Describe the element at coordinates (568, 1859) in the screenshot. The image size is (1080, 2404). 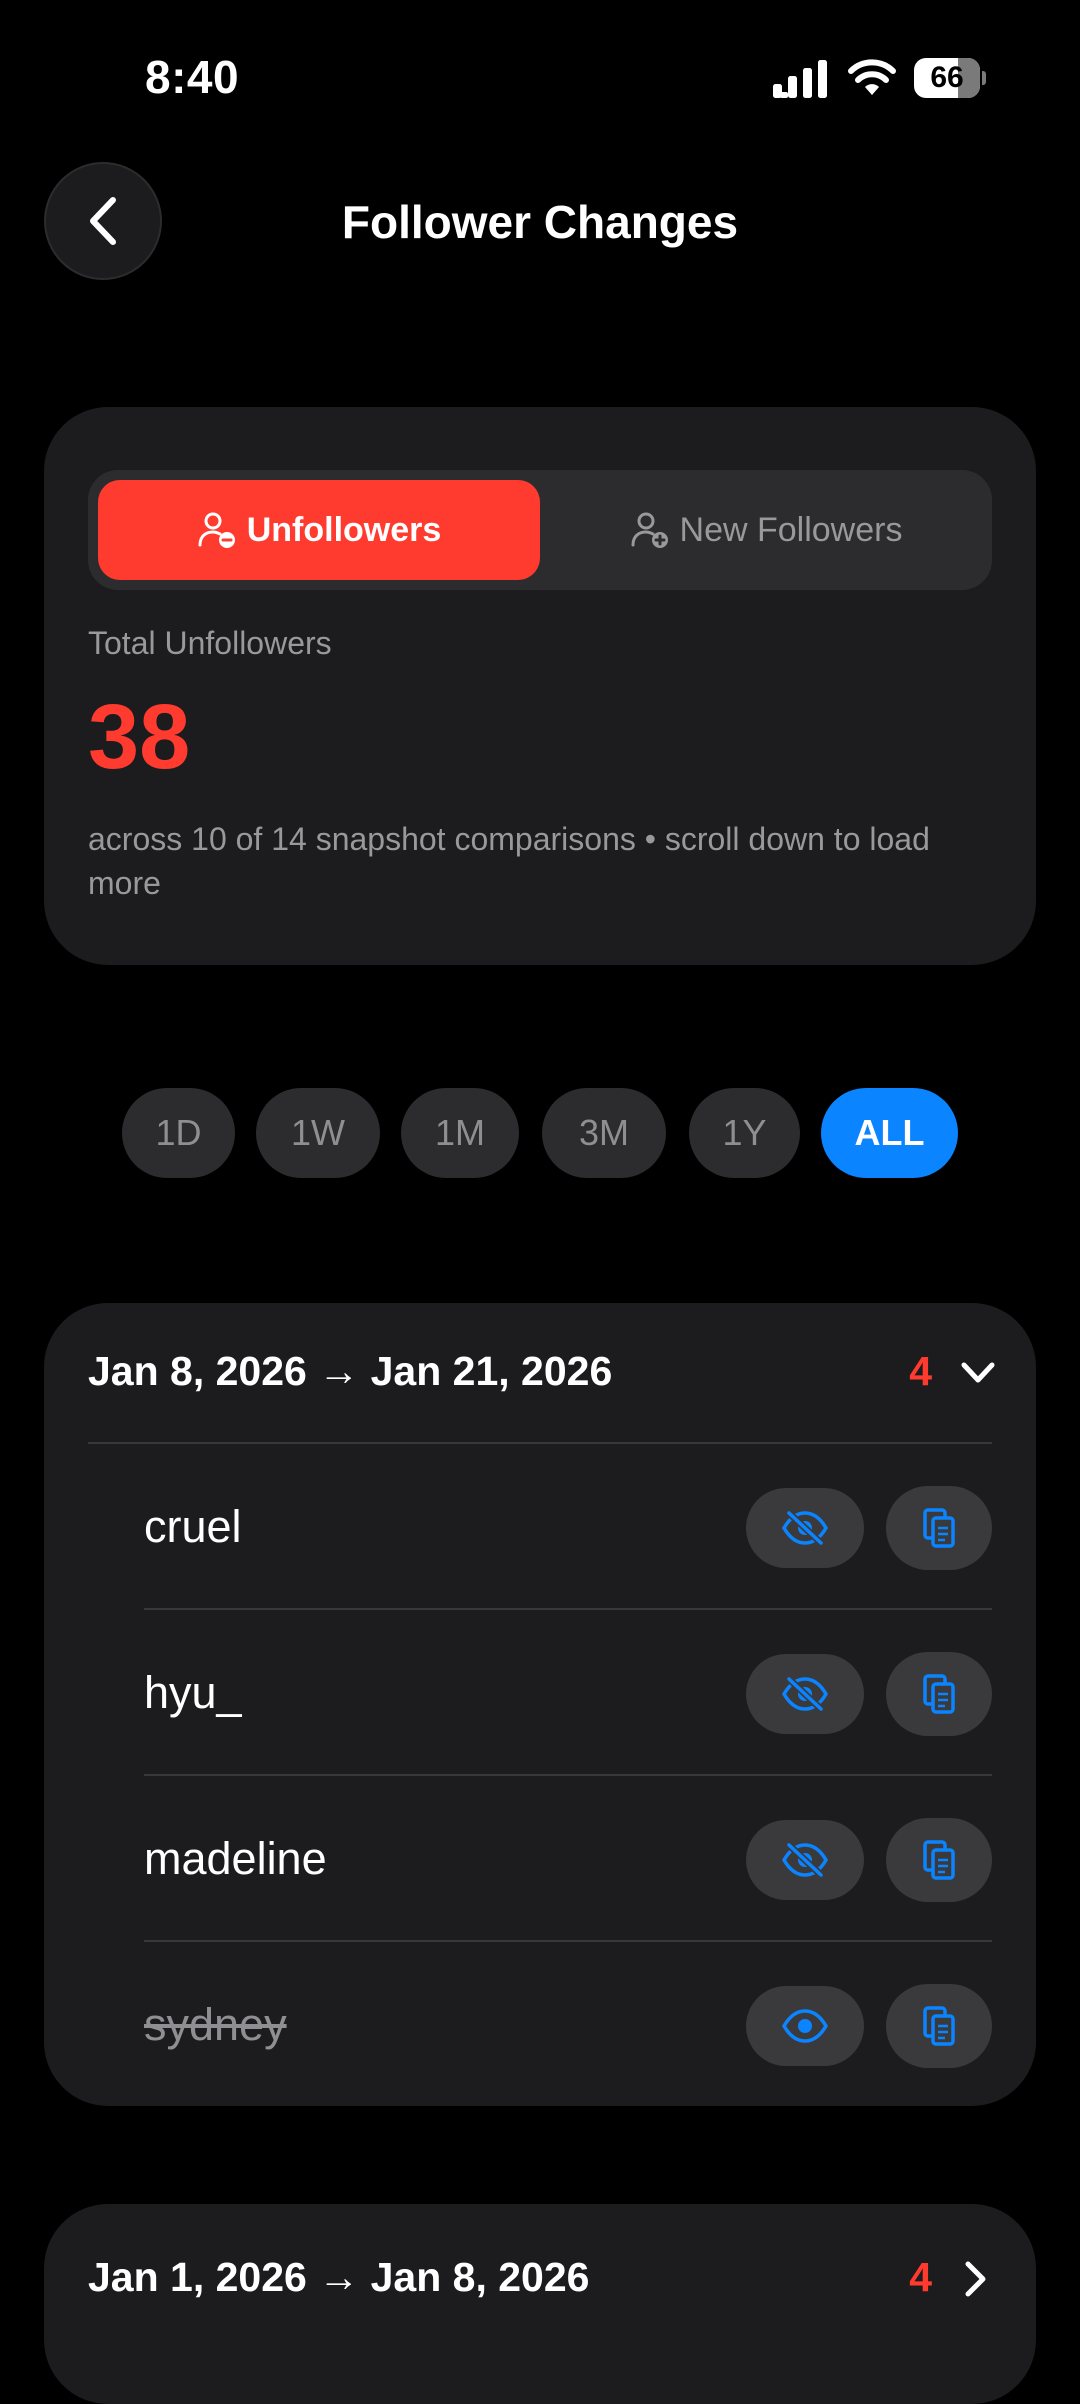
I see `list-item: madeline` at that location.